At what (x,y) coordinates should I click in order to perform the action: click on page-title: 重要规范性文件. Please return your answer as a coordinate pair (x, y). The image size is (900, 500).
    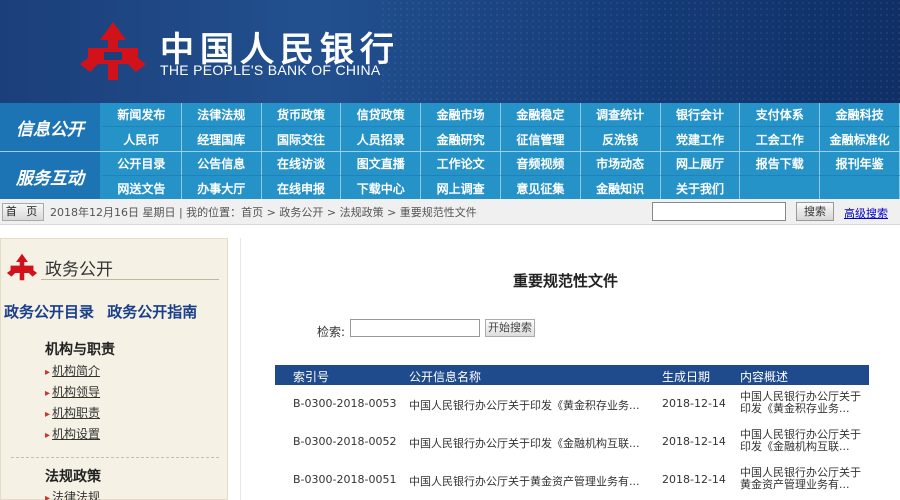
    Looking at the image, I should click on (566, 281).